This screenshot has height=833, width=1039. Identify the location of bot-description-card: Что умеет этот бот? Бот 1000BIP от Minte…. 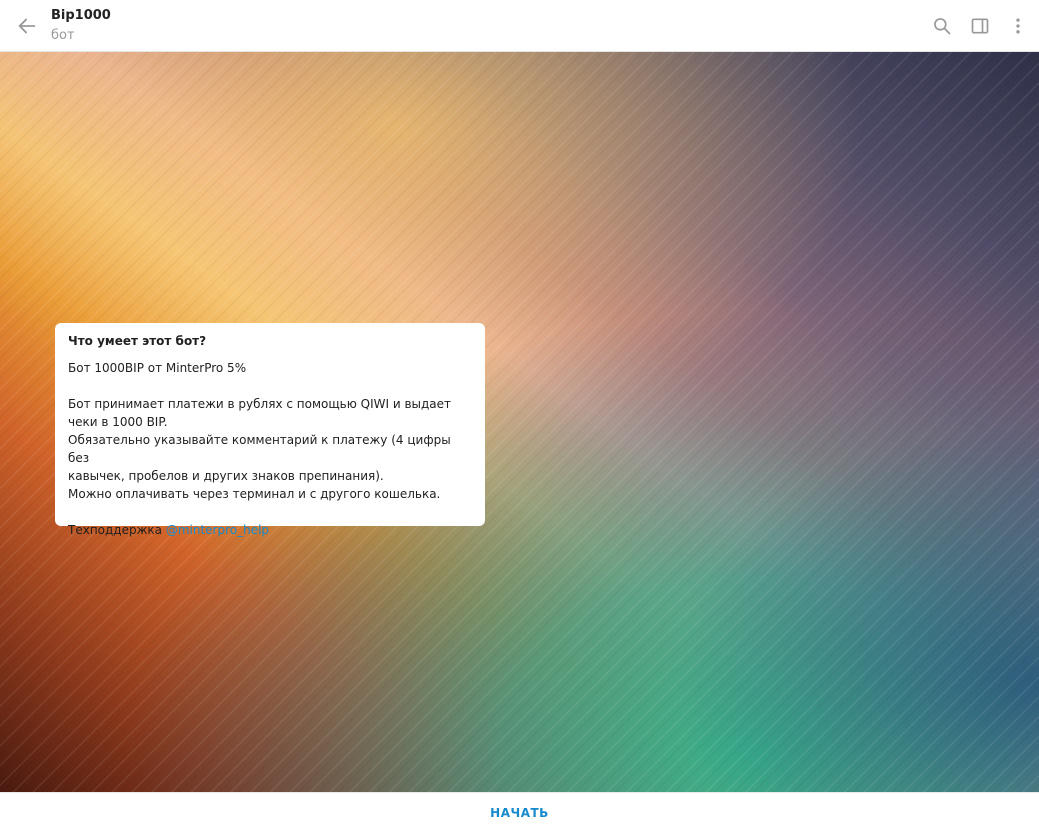
(270, 430).